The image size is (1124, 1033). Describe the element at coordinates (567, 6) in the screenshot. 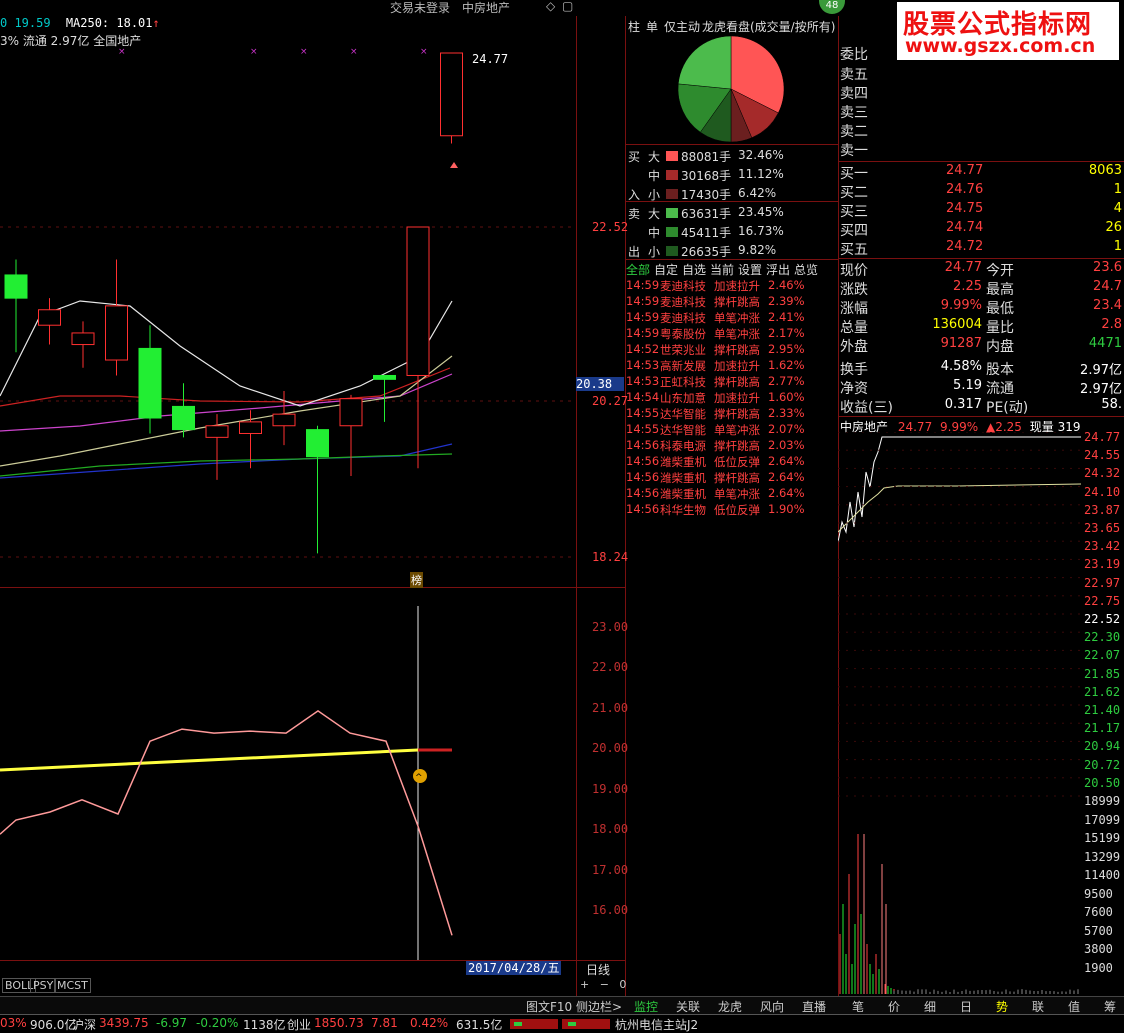

I see `window-box-icon: ▢` at that location.